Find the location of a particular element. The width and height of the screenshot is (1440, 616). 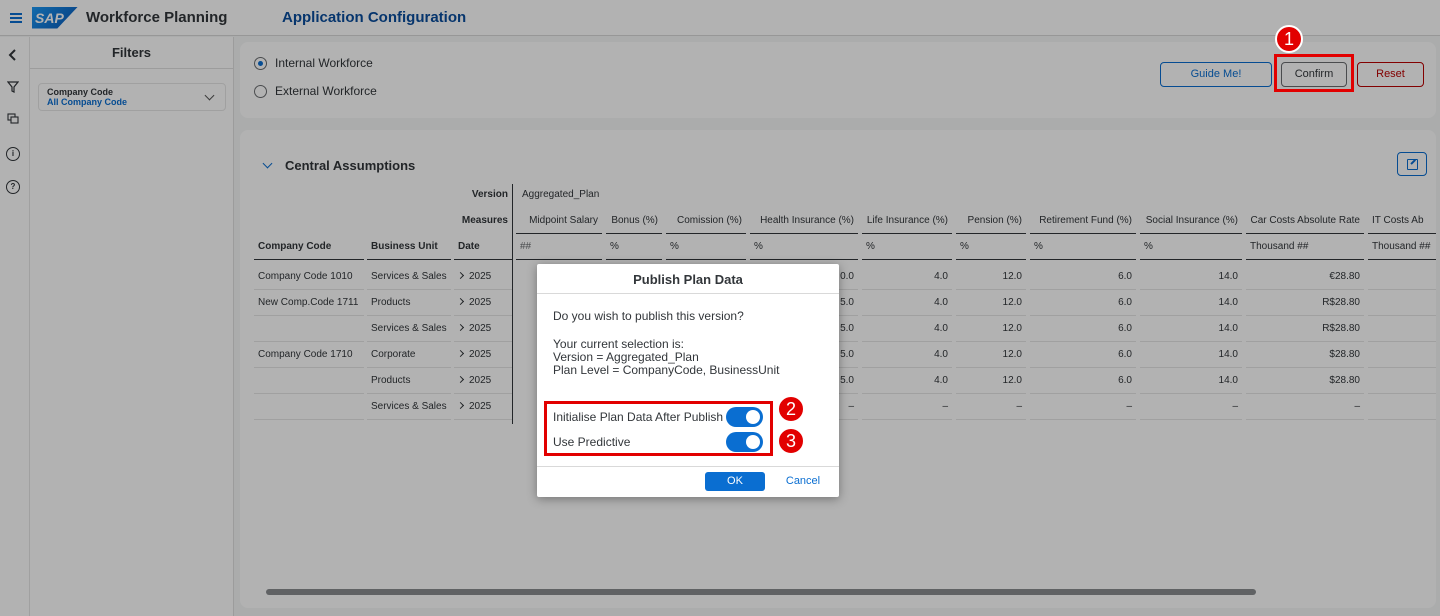

highlight-box-toggles is located at coordinates (658, 428).